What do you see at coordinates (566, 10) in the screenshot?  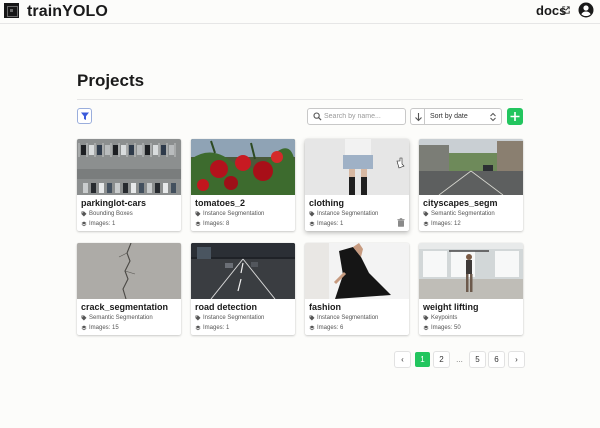 I see `external-link-icon` at bounding box center [566, 10].